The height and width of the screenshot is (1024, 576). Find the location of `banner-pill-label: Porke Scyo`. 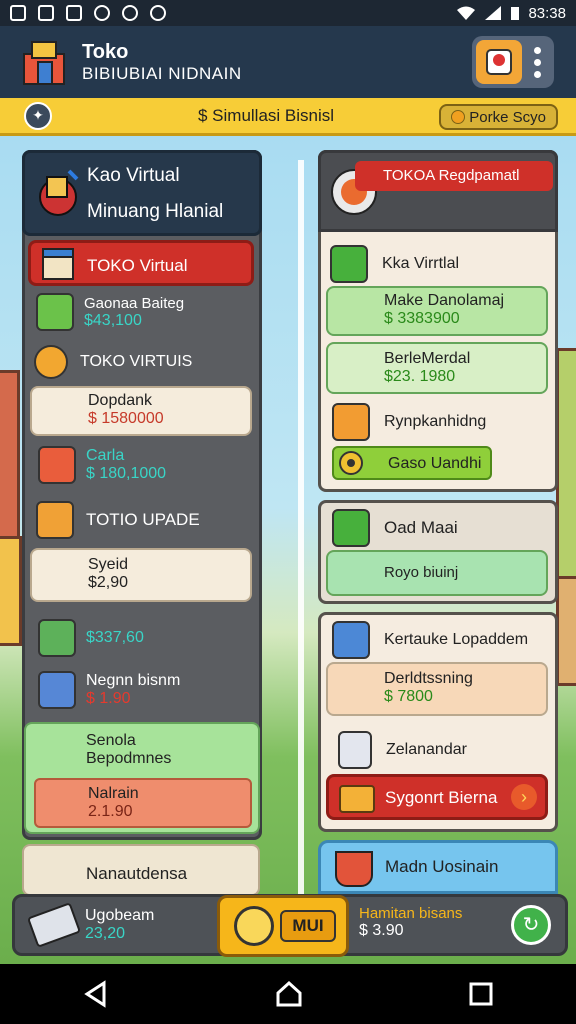

banner-pill-label: Porke Scyo is located at coordinates (507, 117).